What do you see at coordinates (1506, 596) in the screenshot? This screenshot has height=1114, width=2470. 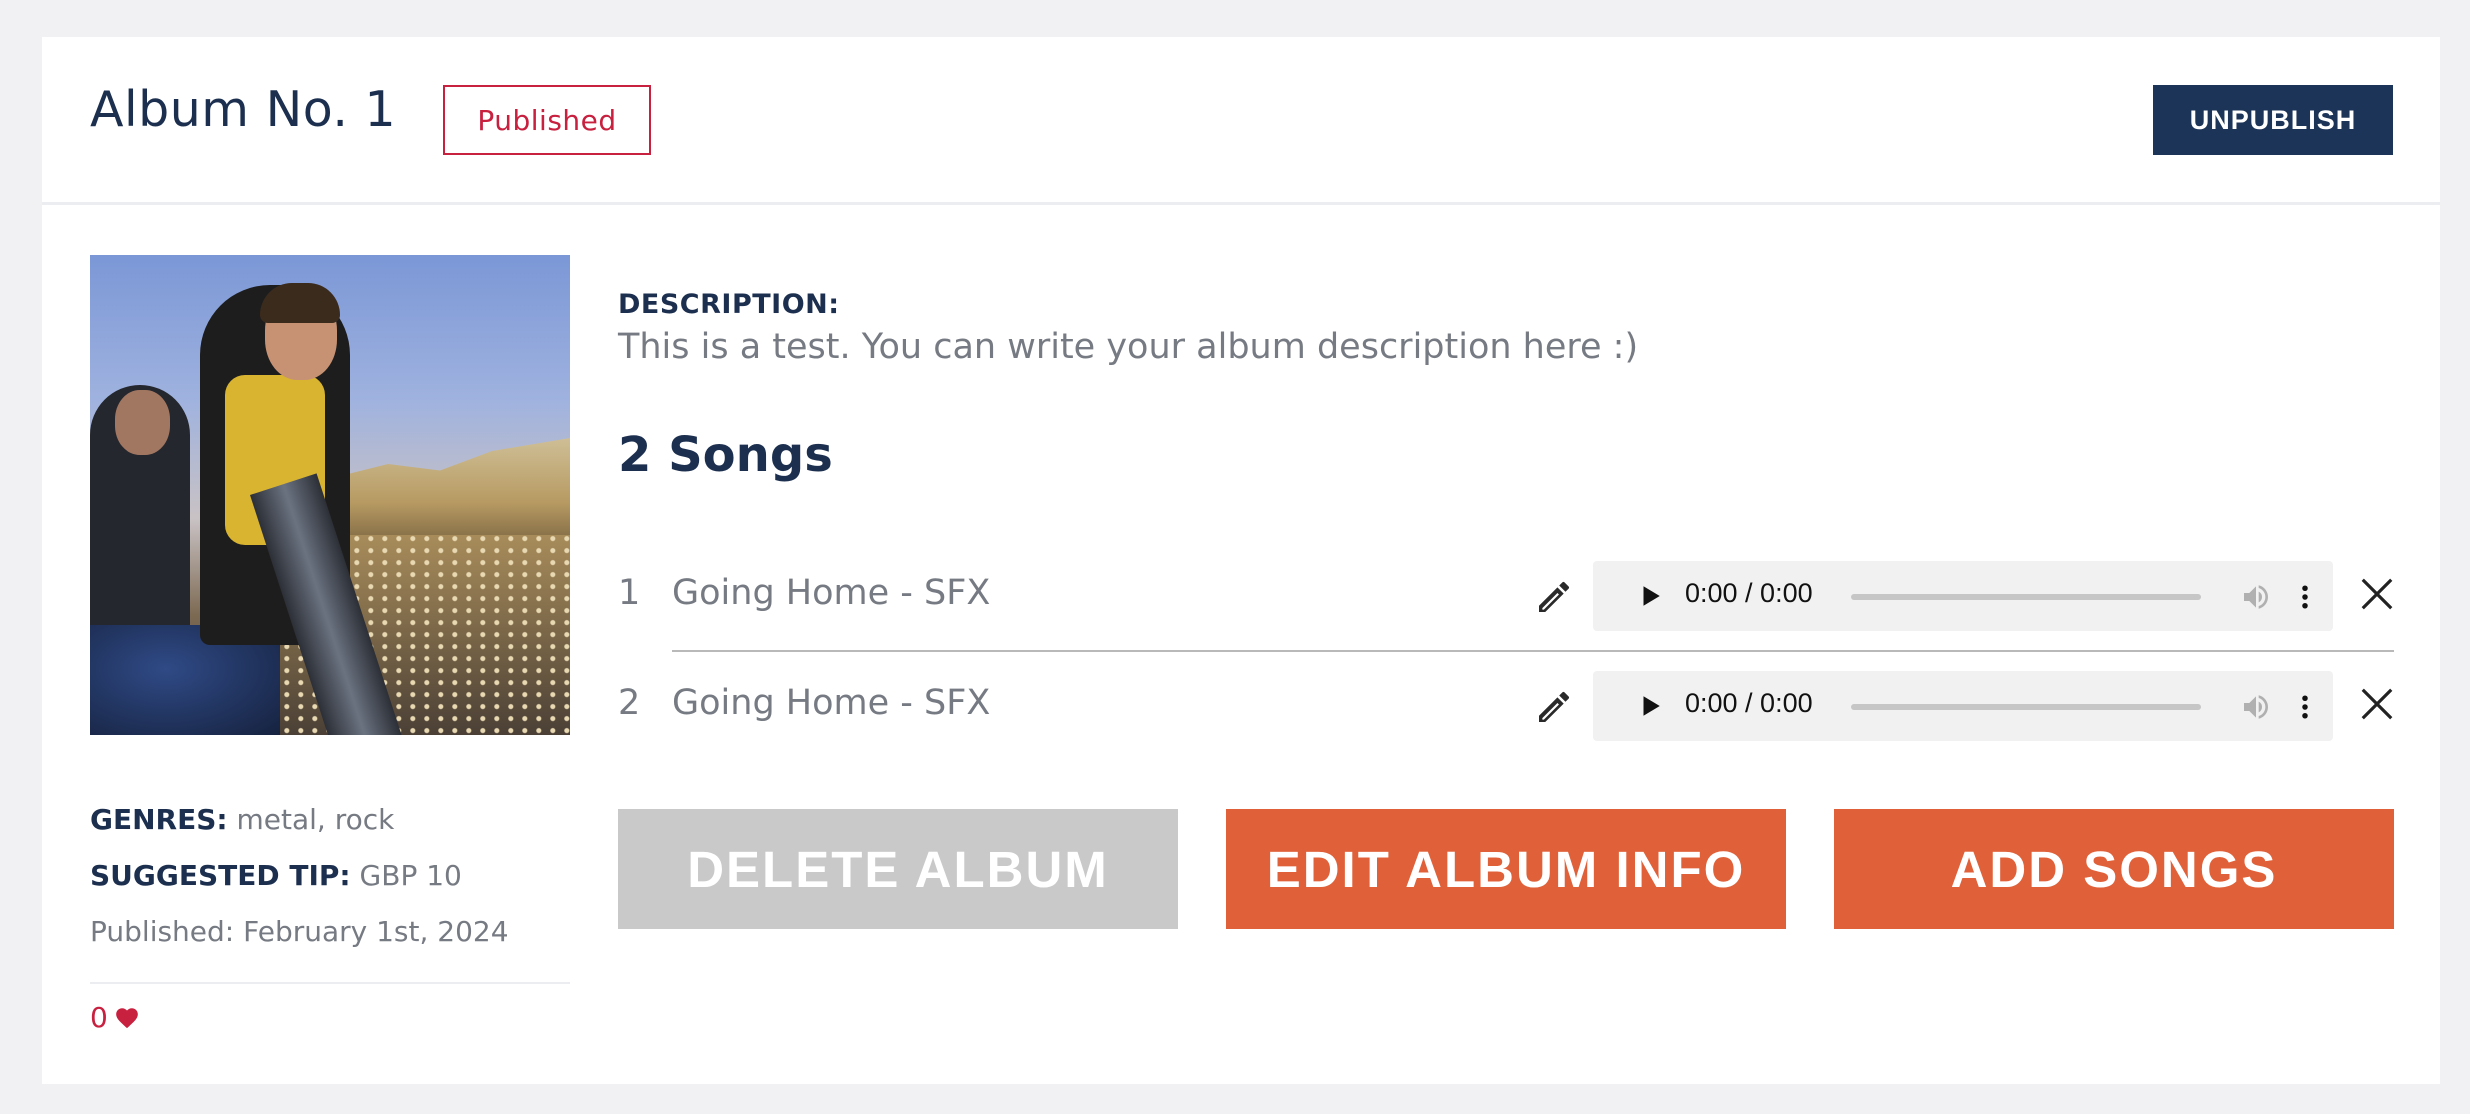 I see `song-row: 1 Going Home - SFX 0:00 / 0:00` at bounding box center [1506, 596].